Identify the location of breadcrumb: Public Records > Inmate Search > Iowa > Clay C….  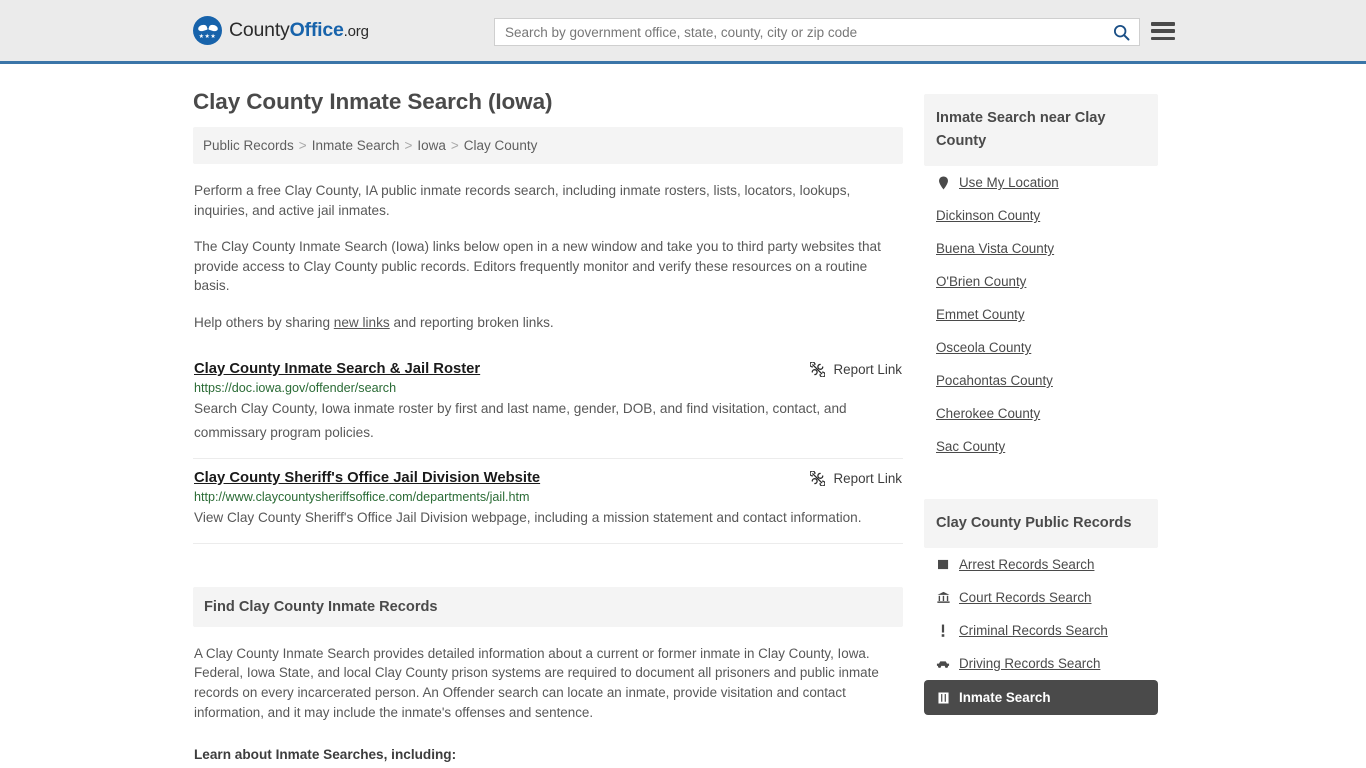
(548, 145).